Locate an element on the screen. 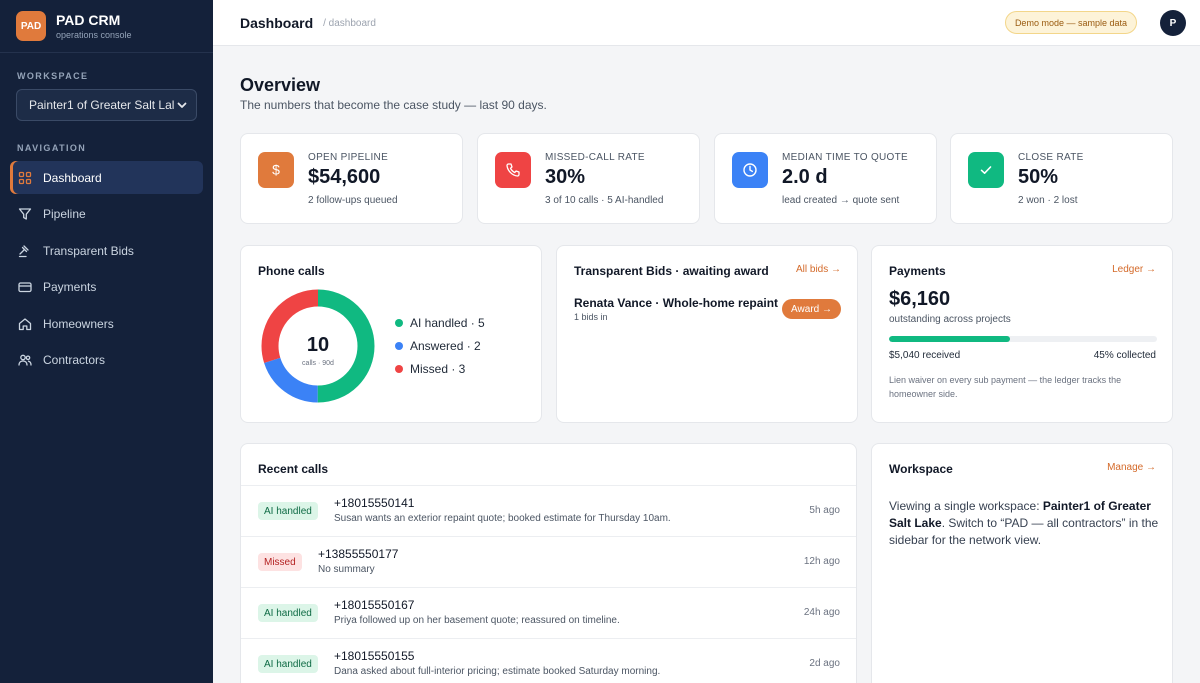 The height and width of the screenshot is (683, 1200). call-number: +18015550141 is located at coordinates (374, 503).